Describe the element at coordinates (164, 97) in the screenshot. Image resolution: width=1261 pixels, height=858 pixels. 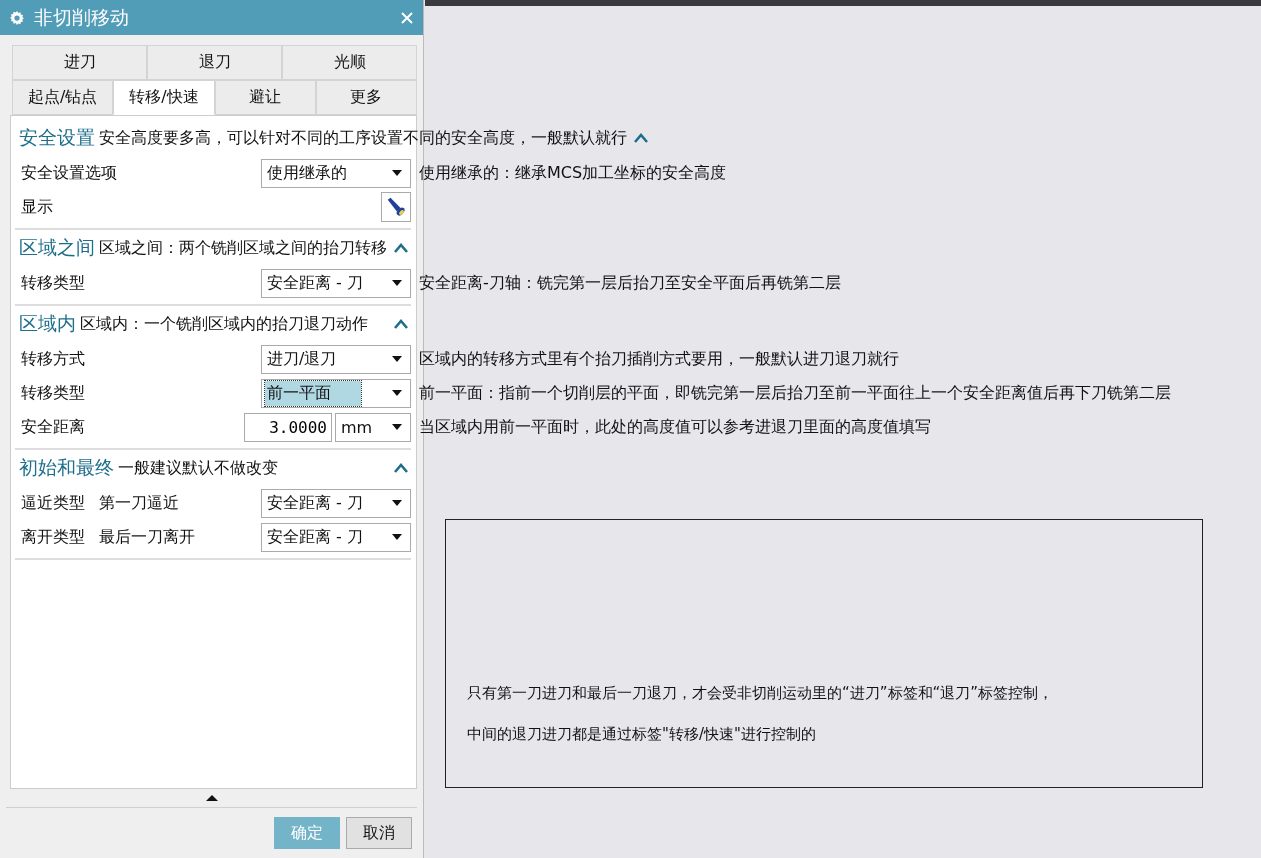
I see `tab: 转移/快速` at that location.